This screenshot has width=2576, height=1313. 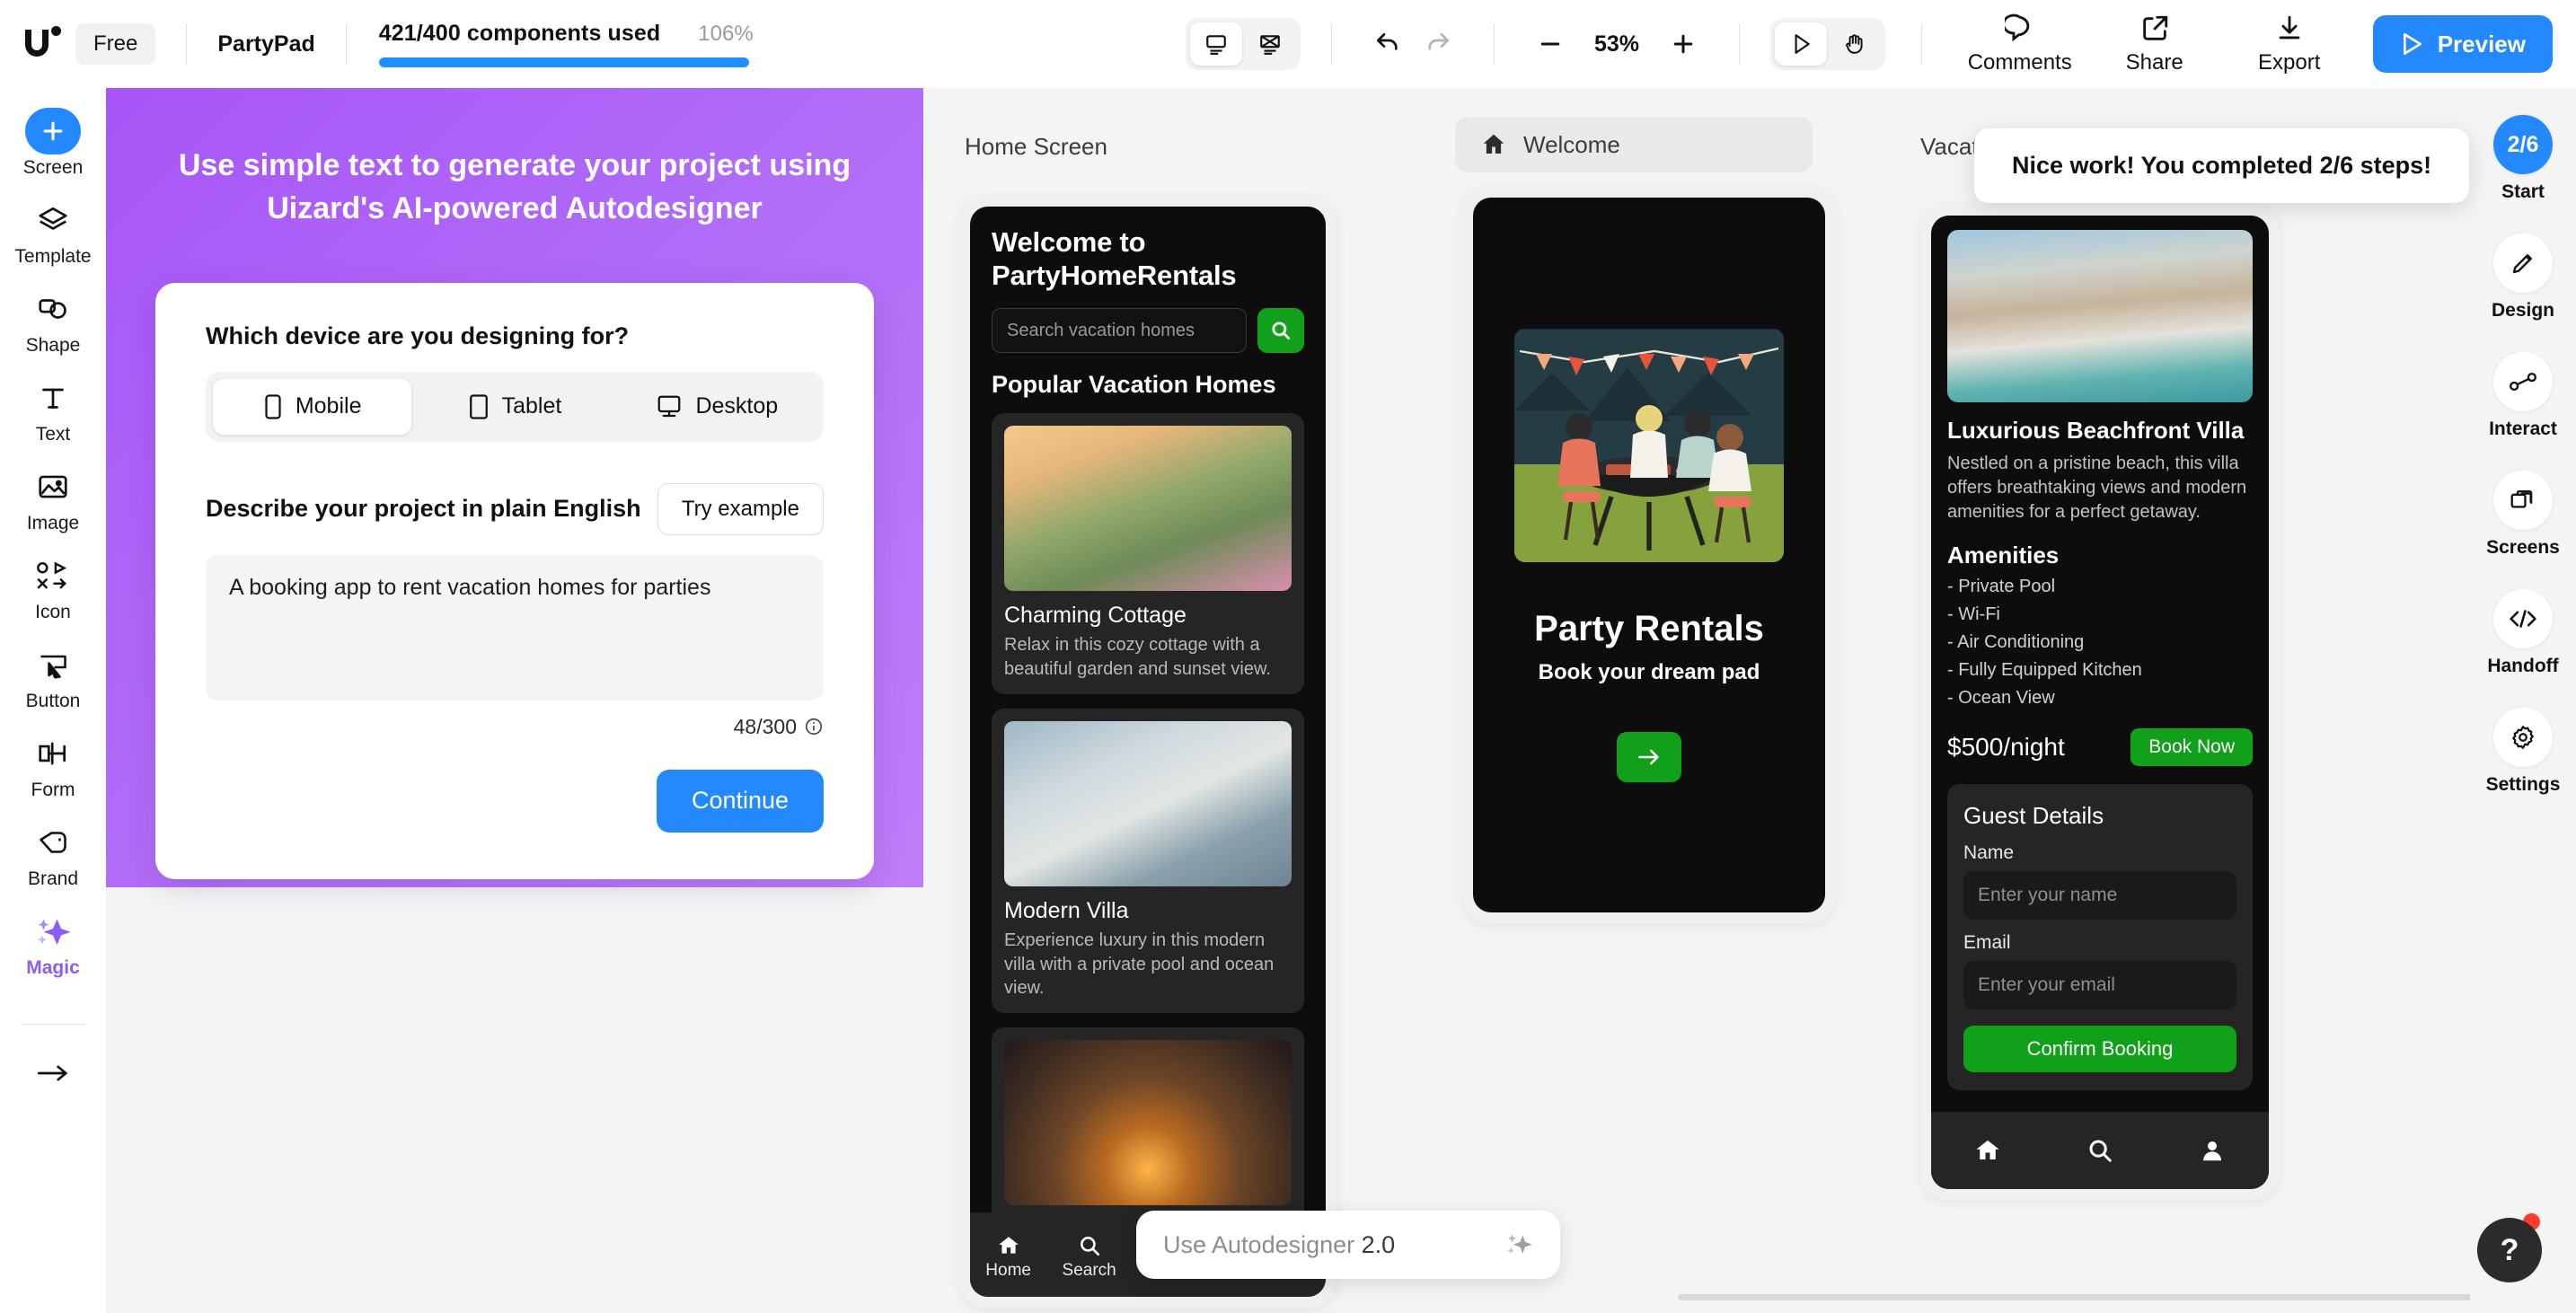 I want to click on sidebar-item-shape: Shape, so click(x=53, y=321).